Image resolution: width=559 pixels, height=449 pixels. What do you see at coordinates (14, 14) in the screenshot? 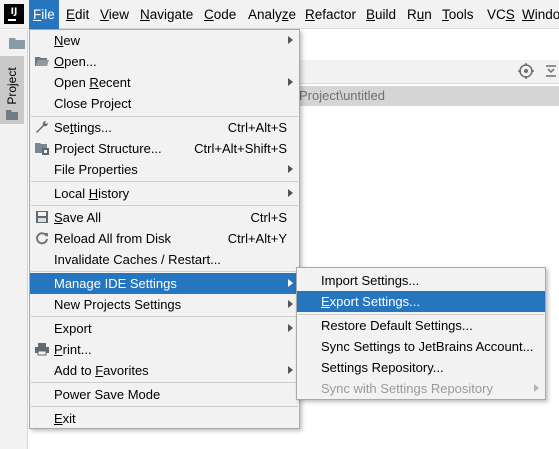
I see `intellij-logo-icon: IJ` at bounding box center [14, 14].